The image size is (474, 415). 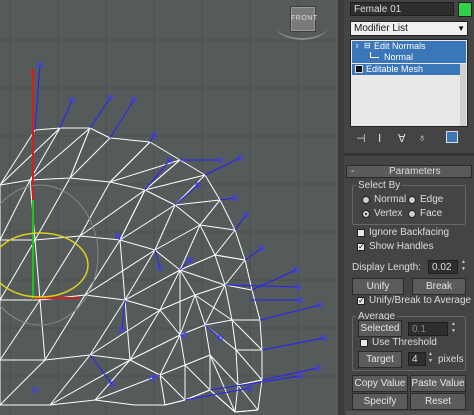 What do you see at coordinates (353, 171) in the screenshot?
I see `rollout-collapse-icon: -` at bounding box center [353, 171].